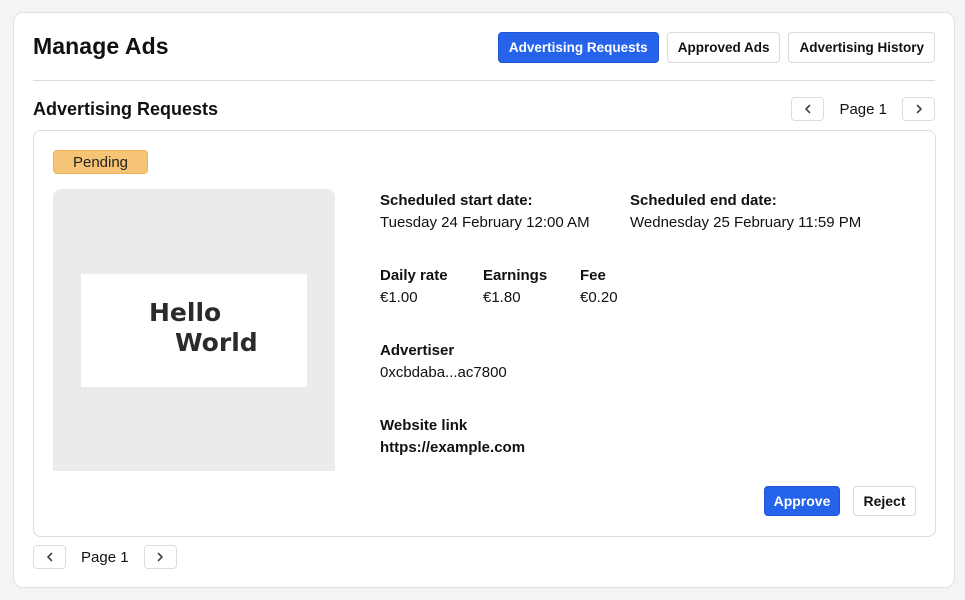  I want to click on scheduled-end-label: Scheduled end date:, so click(703, 200).